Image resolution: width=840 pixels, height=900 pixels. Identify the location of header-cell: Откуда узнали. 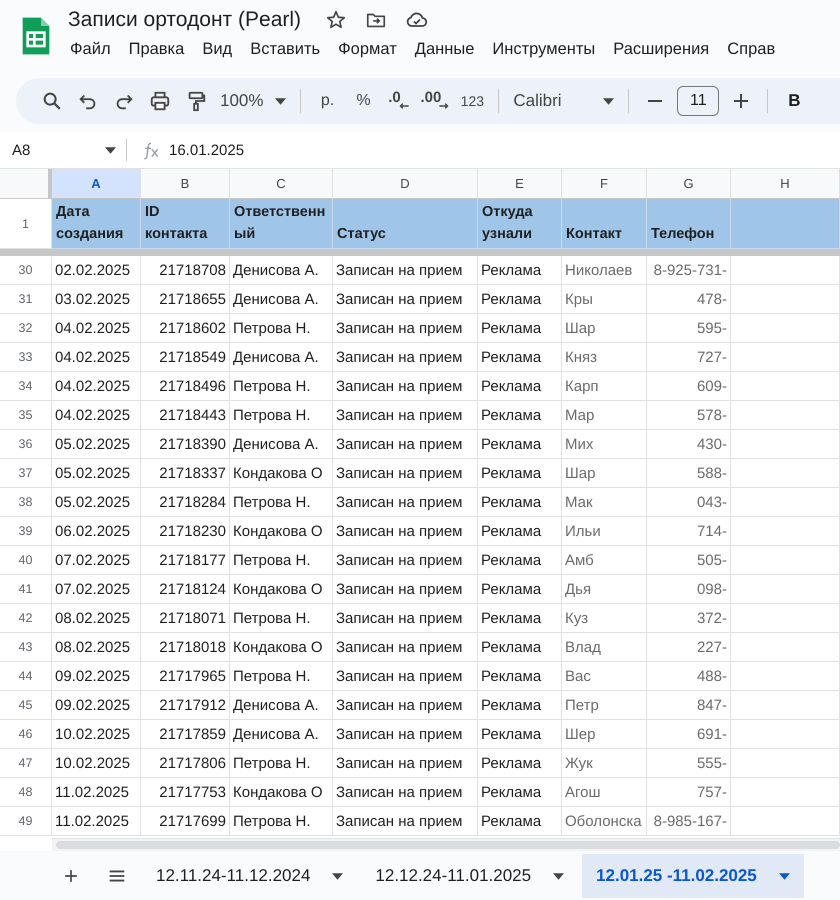
(520, 224).